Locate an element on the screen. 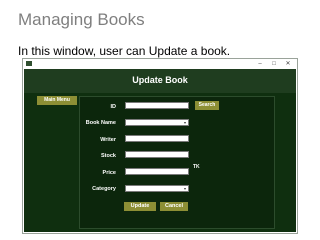  search-button: Search is located at coordinates (207, 105).